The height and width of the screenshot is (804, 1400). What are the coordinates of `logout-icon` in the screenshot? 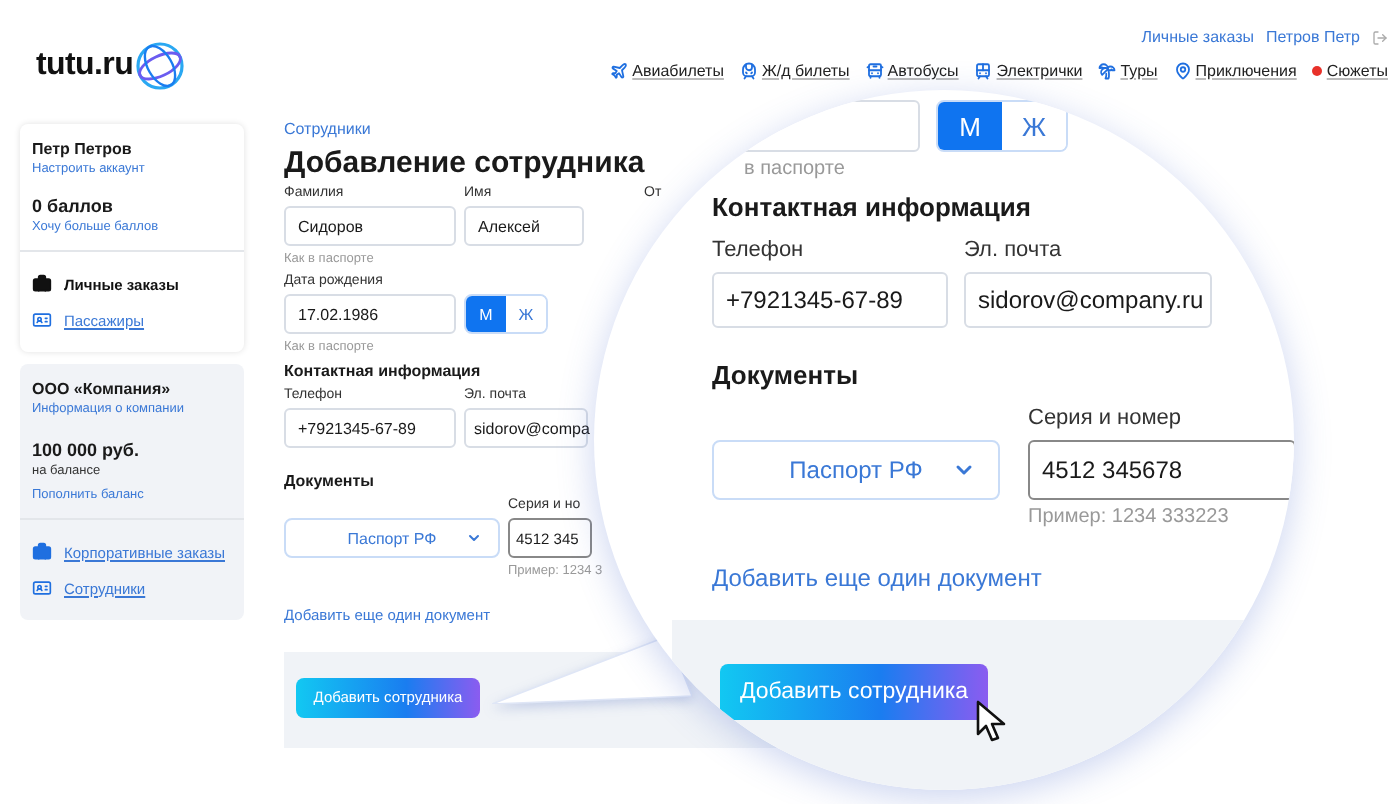 It's located at (1380, 37).